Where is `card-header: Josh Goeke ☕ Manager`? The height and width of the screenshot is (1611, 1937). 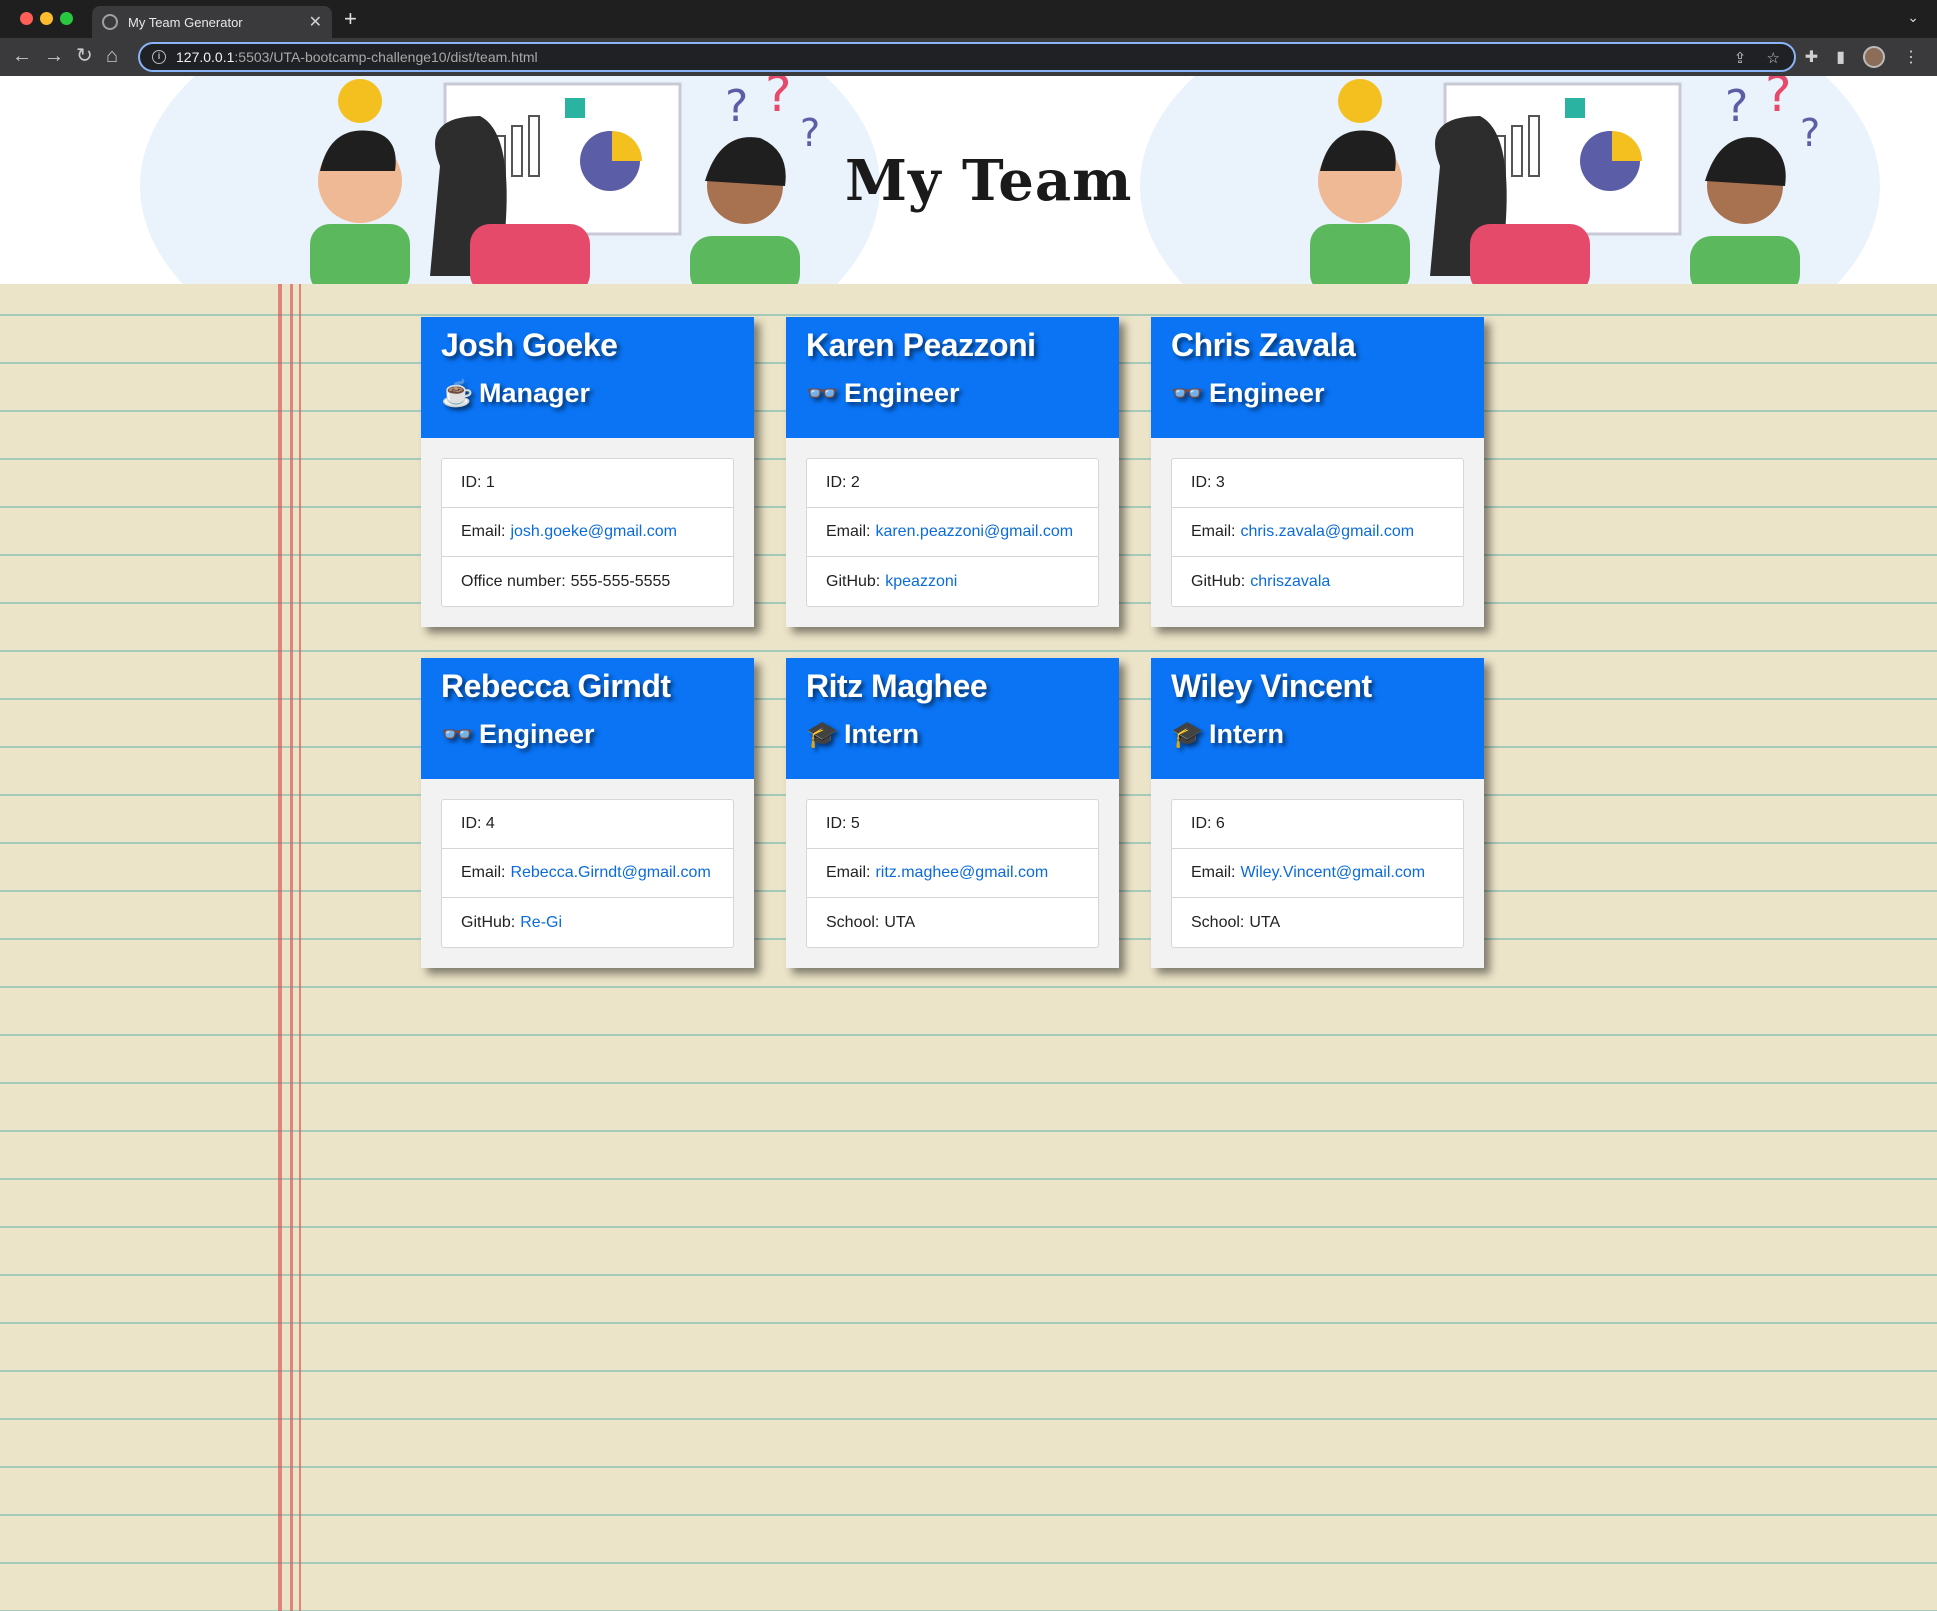 card-header: Josh Goeke ☕ Manager is located at coordinates (587, 377).